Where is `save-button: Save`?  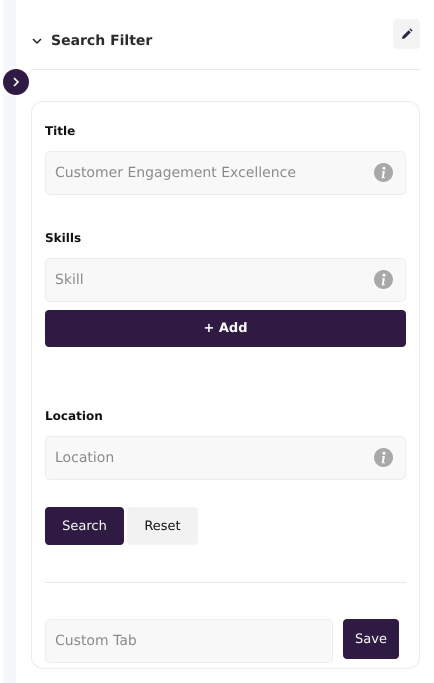
save-button: Save is located at coordinates (371, 639).